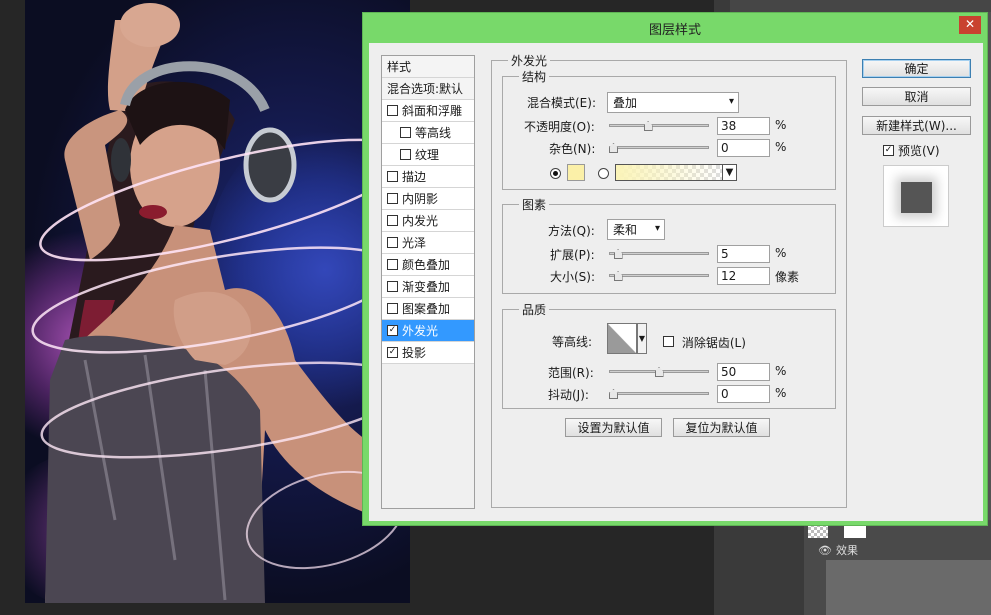 The width and height of the screenshot is (991, 615). I want to click on opacity-label: 不透明度(O):, so click(559, 127).